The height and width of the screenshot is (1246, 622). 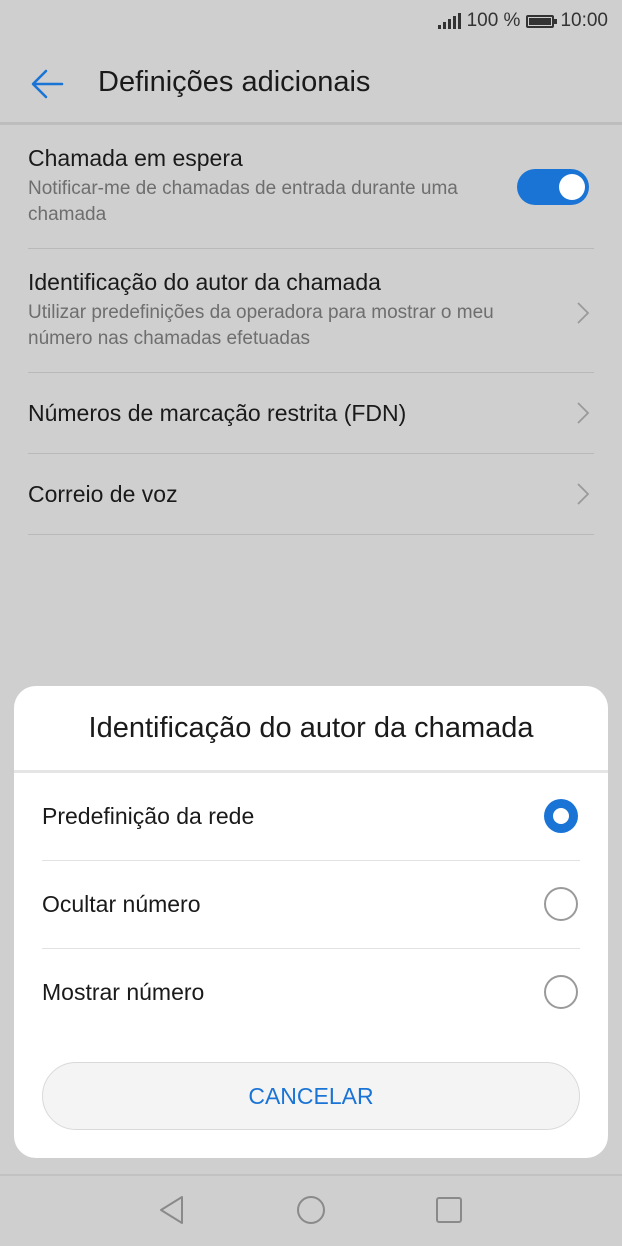 What do you see at coordinates (148, 816) in the screenshot?
I see `option-label: Predefinição da rede` at bounding box center [148, 816].